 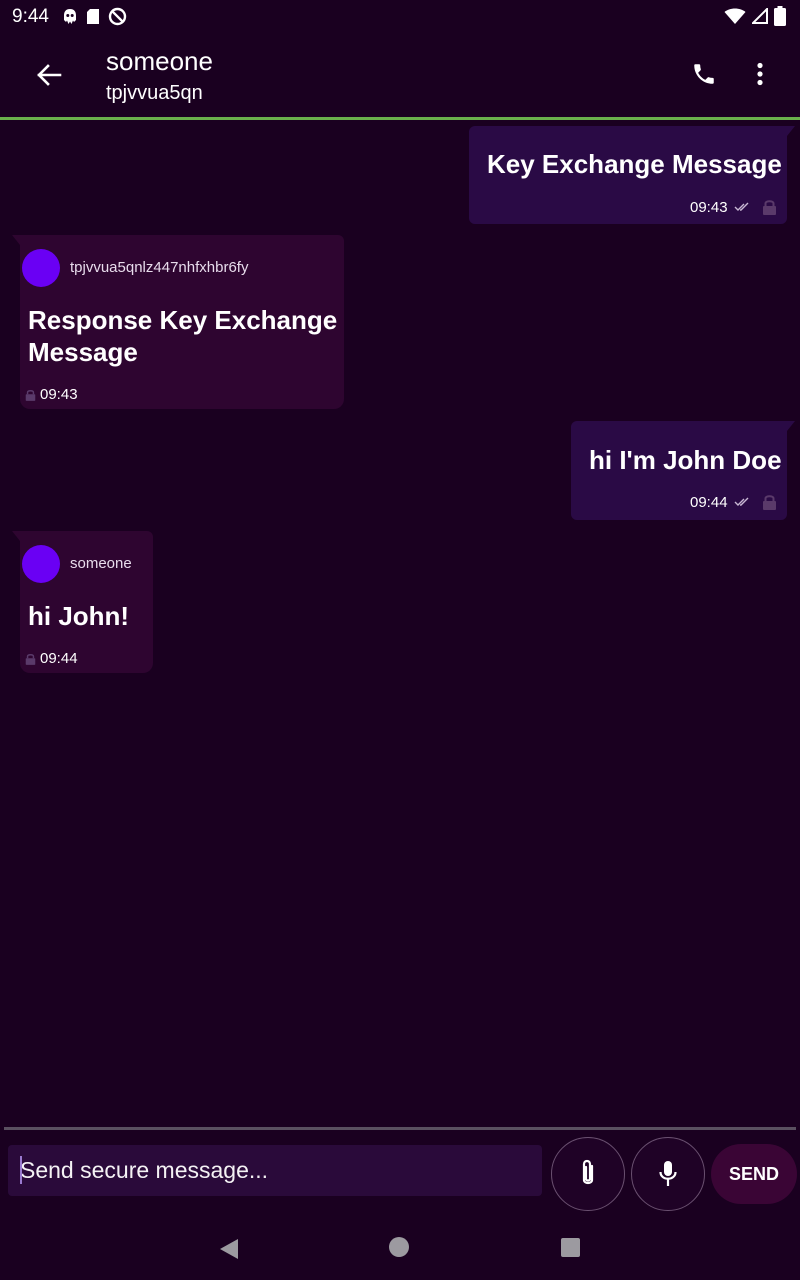 What do you see at coordinates (400, 1128) in the screenshot?
I see `composer-divider` at bounding box center [400, 1128].